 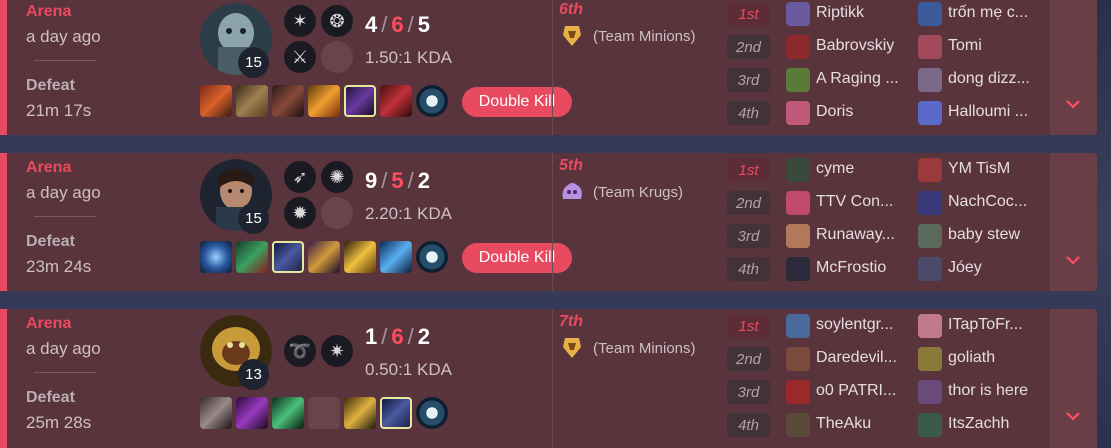 What do you see at coordinates (300, 21) in the screenshot?
I see `augment-icon: ✶` at bounding box center [300, 21].